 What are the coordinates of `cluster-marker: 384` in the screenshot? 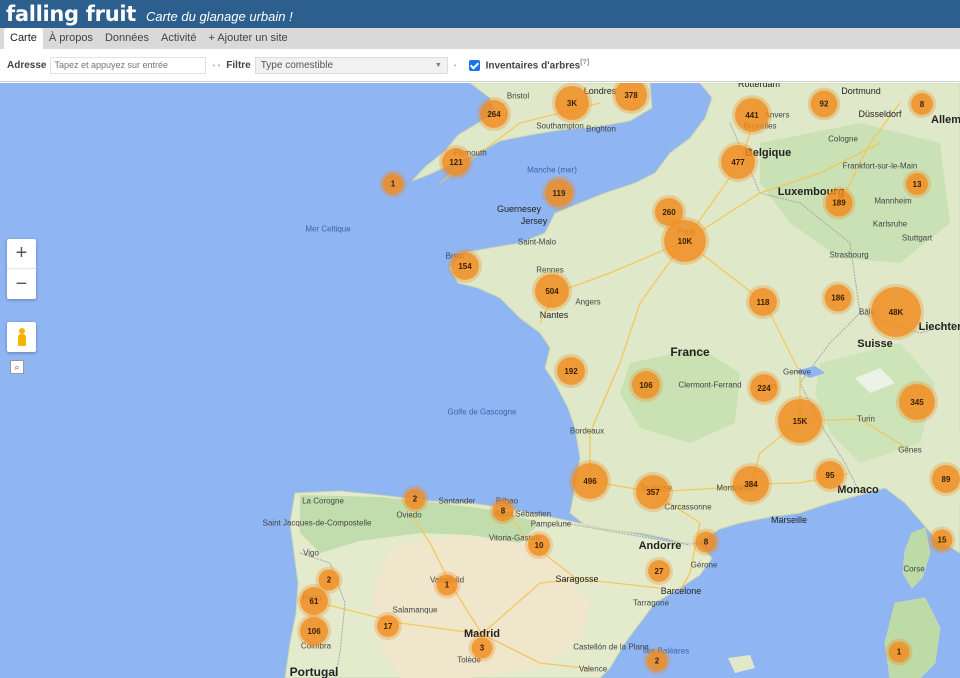 It's located at (751, 484).